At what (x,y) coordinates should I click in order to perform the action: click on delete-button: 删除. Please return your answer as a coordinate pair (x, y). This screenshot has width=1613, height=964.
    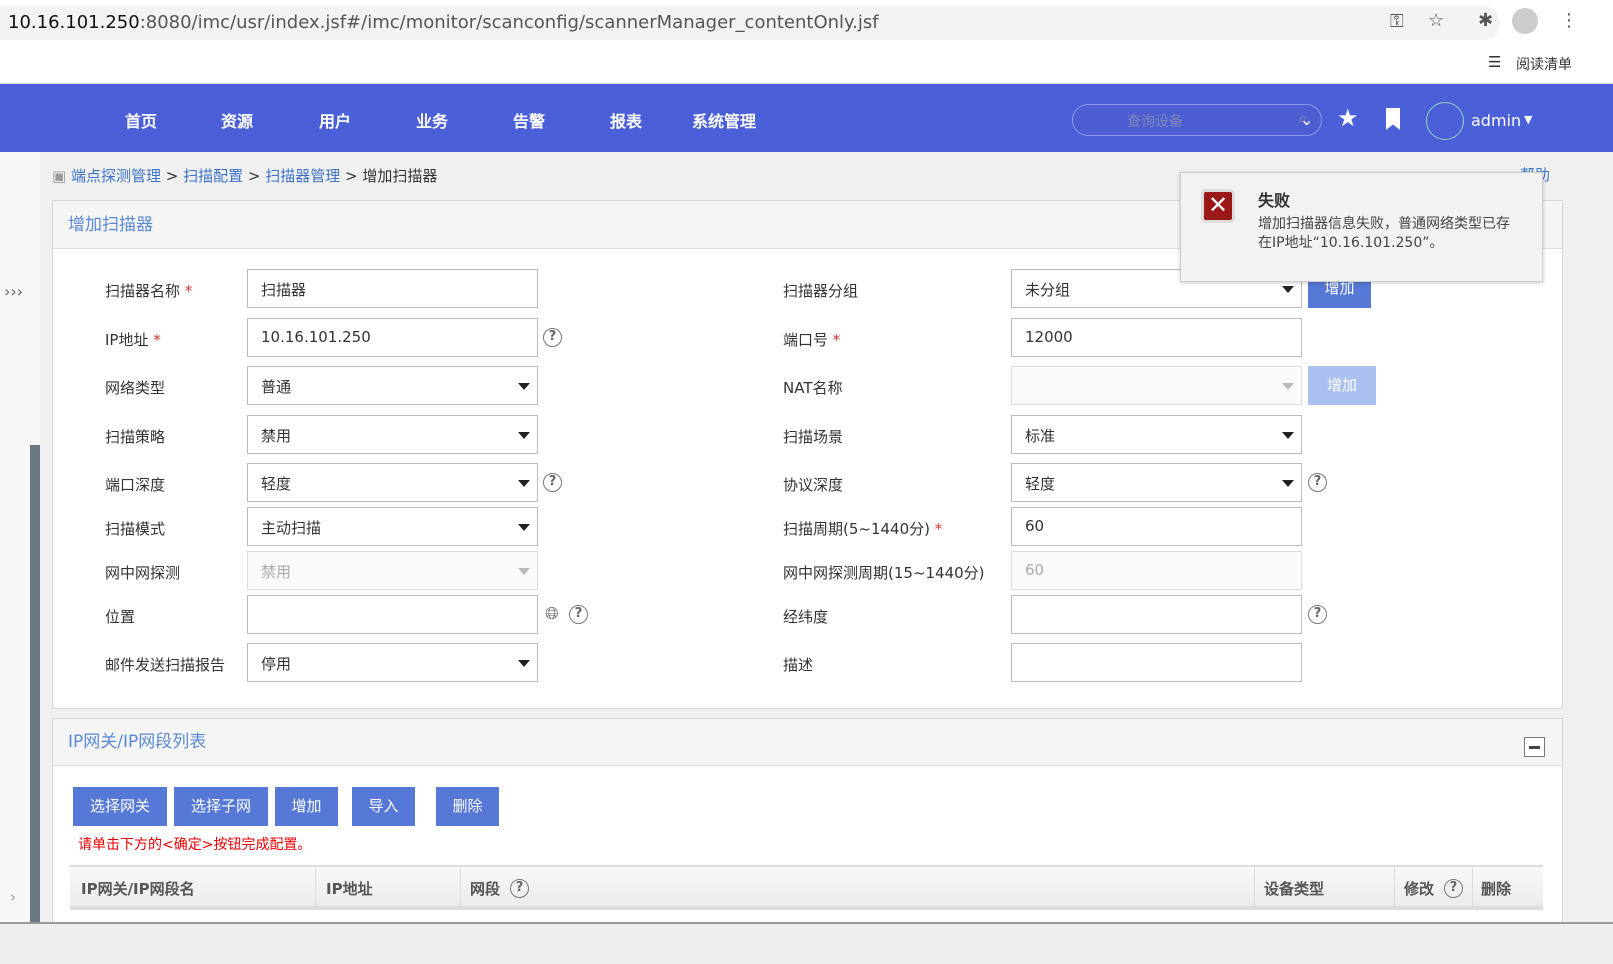
    Looking at the image, I should click on (467, 806).